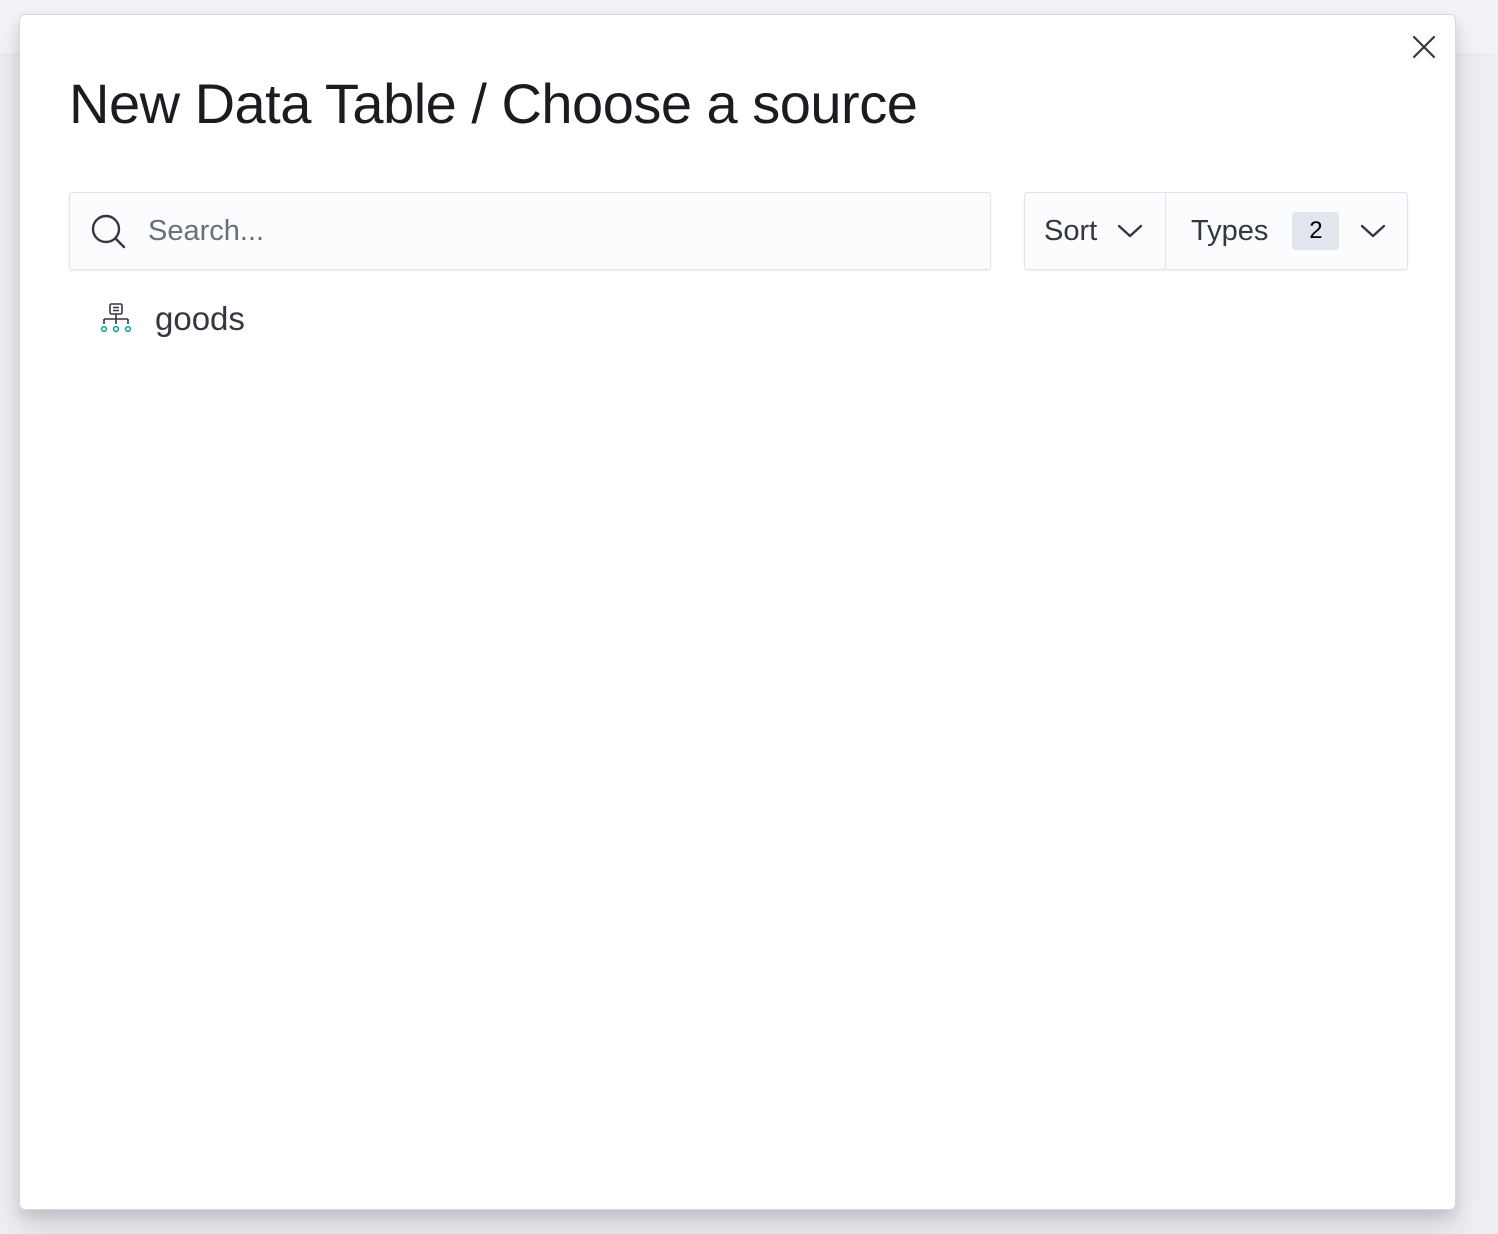  What do you see at coordinates (558, 231) in the screenshot?
I see `search-input` at bounding box center [558, 231].